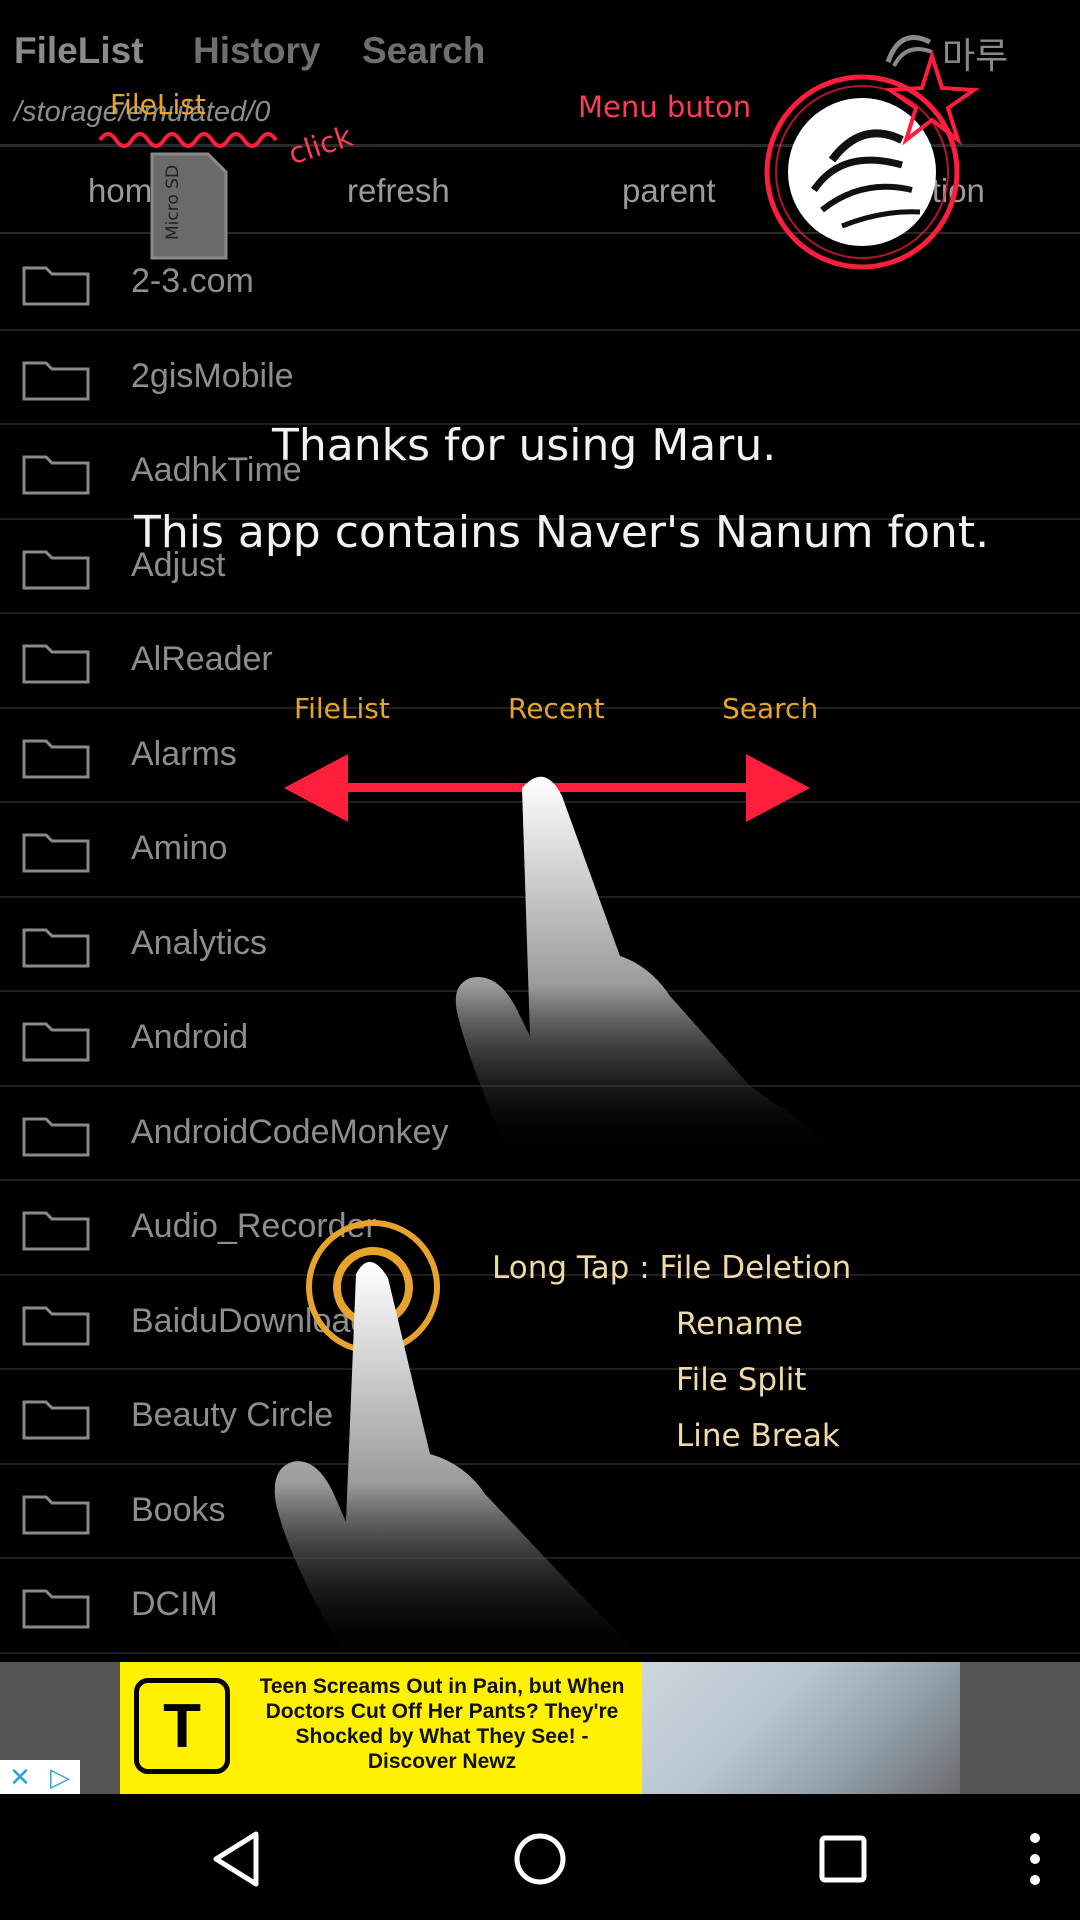 This screenshot has height=1920, width=1080. Describe the element at coordinates (540, 756) in the screenshot. I see `file-row: Alarms` at that location.